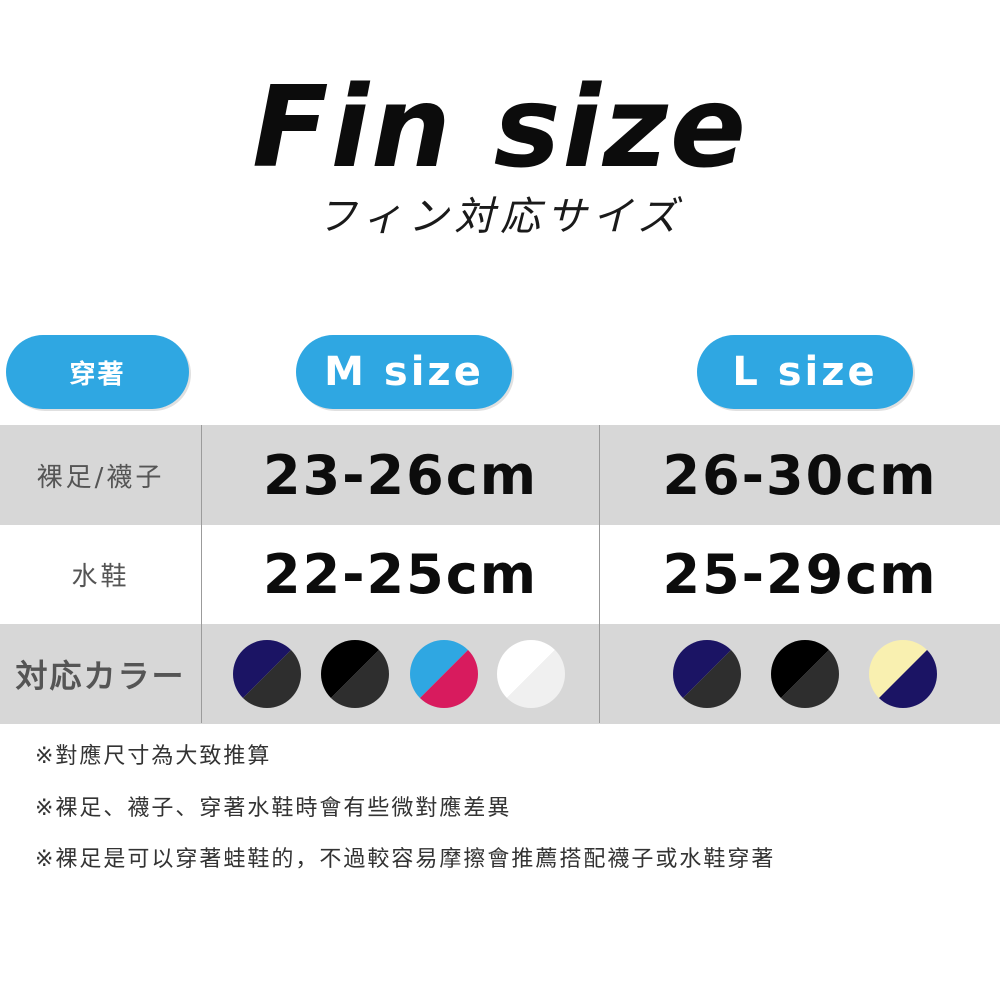  Describe the element at coordinates (400, 475) in the screenshot. I see `value-m-barefoot: 23-26cm` at that location.